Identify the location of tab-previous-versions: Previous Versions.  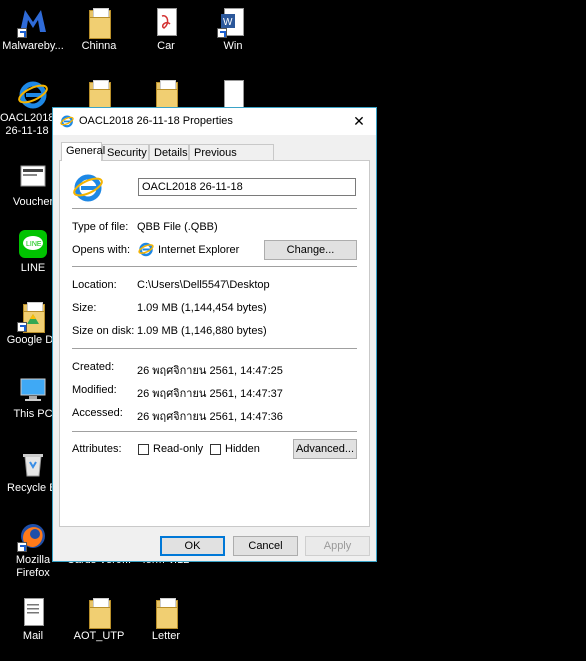
(231, 159).